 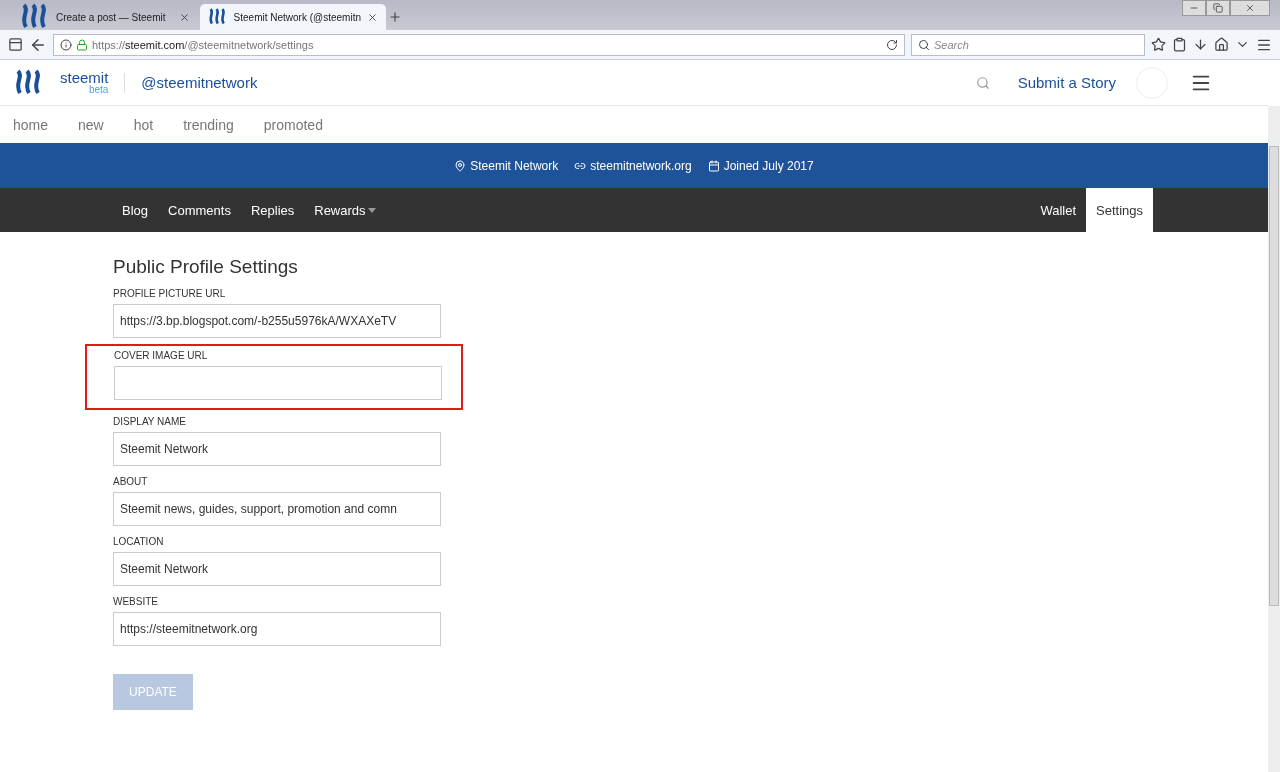 What do you see at coordinates (15, 44) in the screenshot?
I see `sidebar-icon` at bounding box center [15, 44].